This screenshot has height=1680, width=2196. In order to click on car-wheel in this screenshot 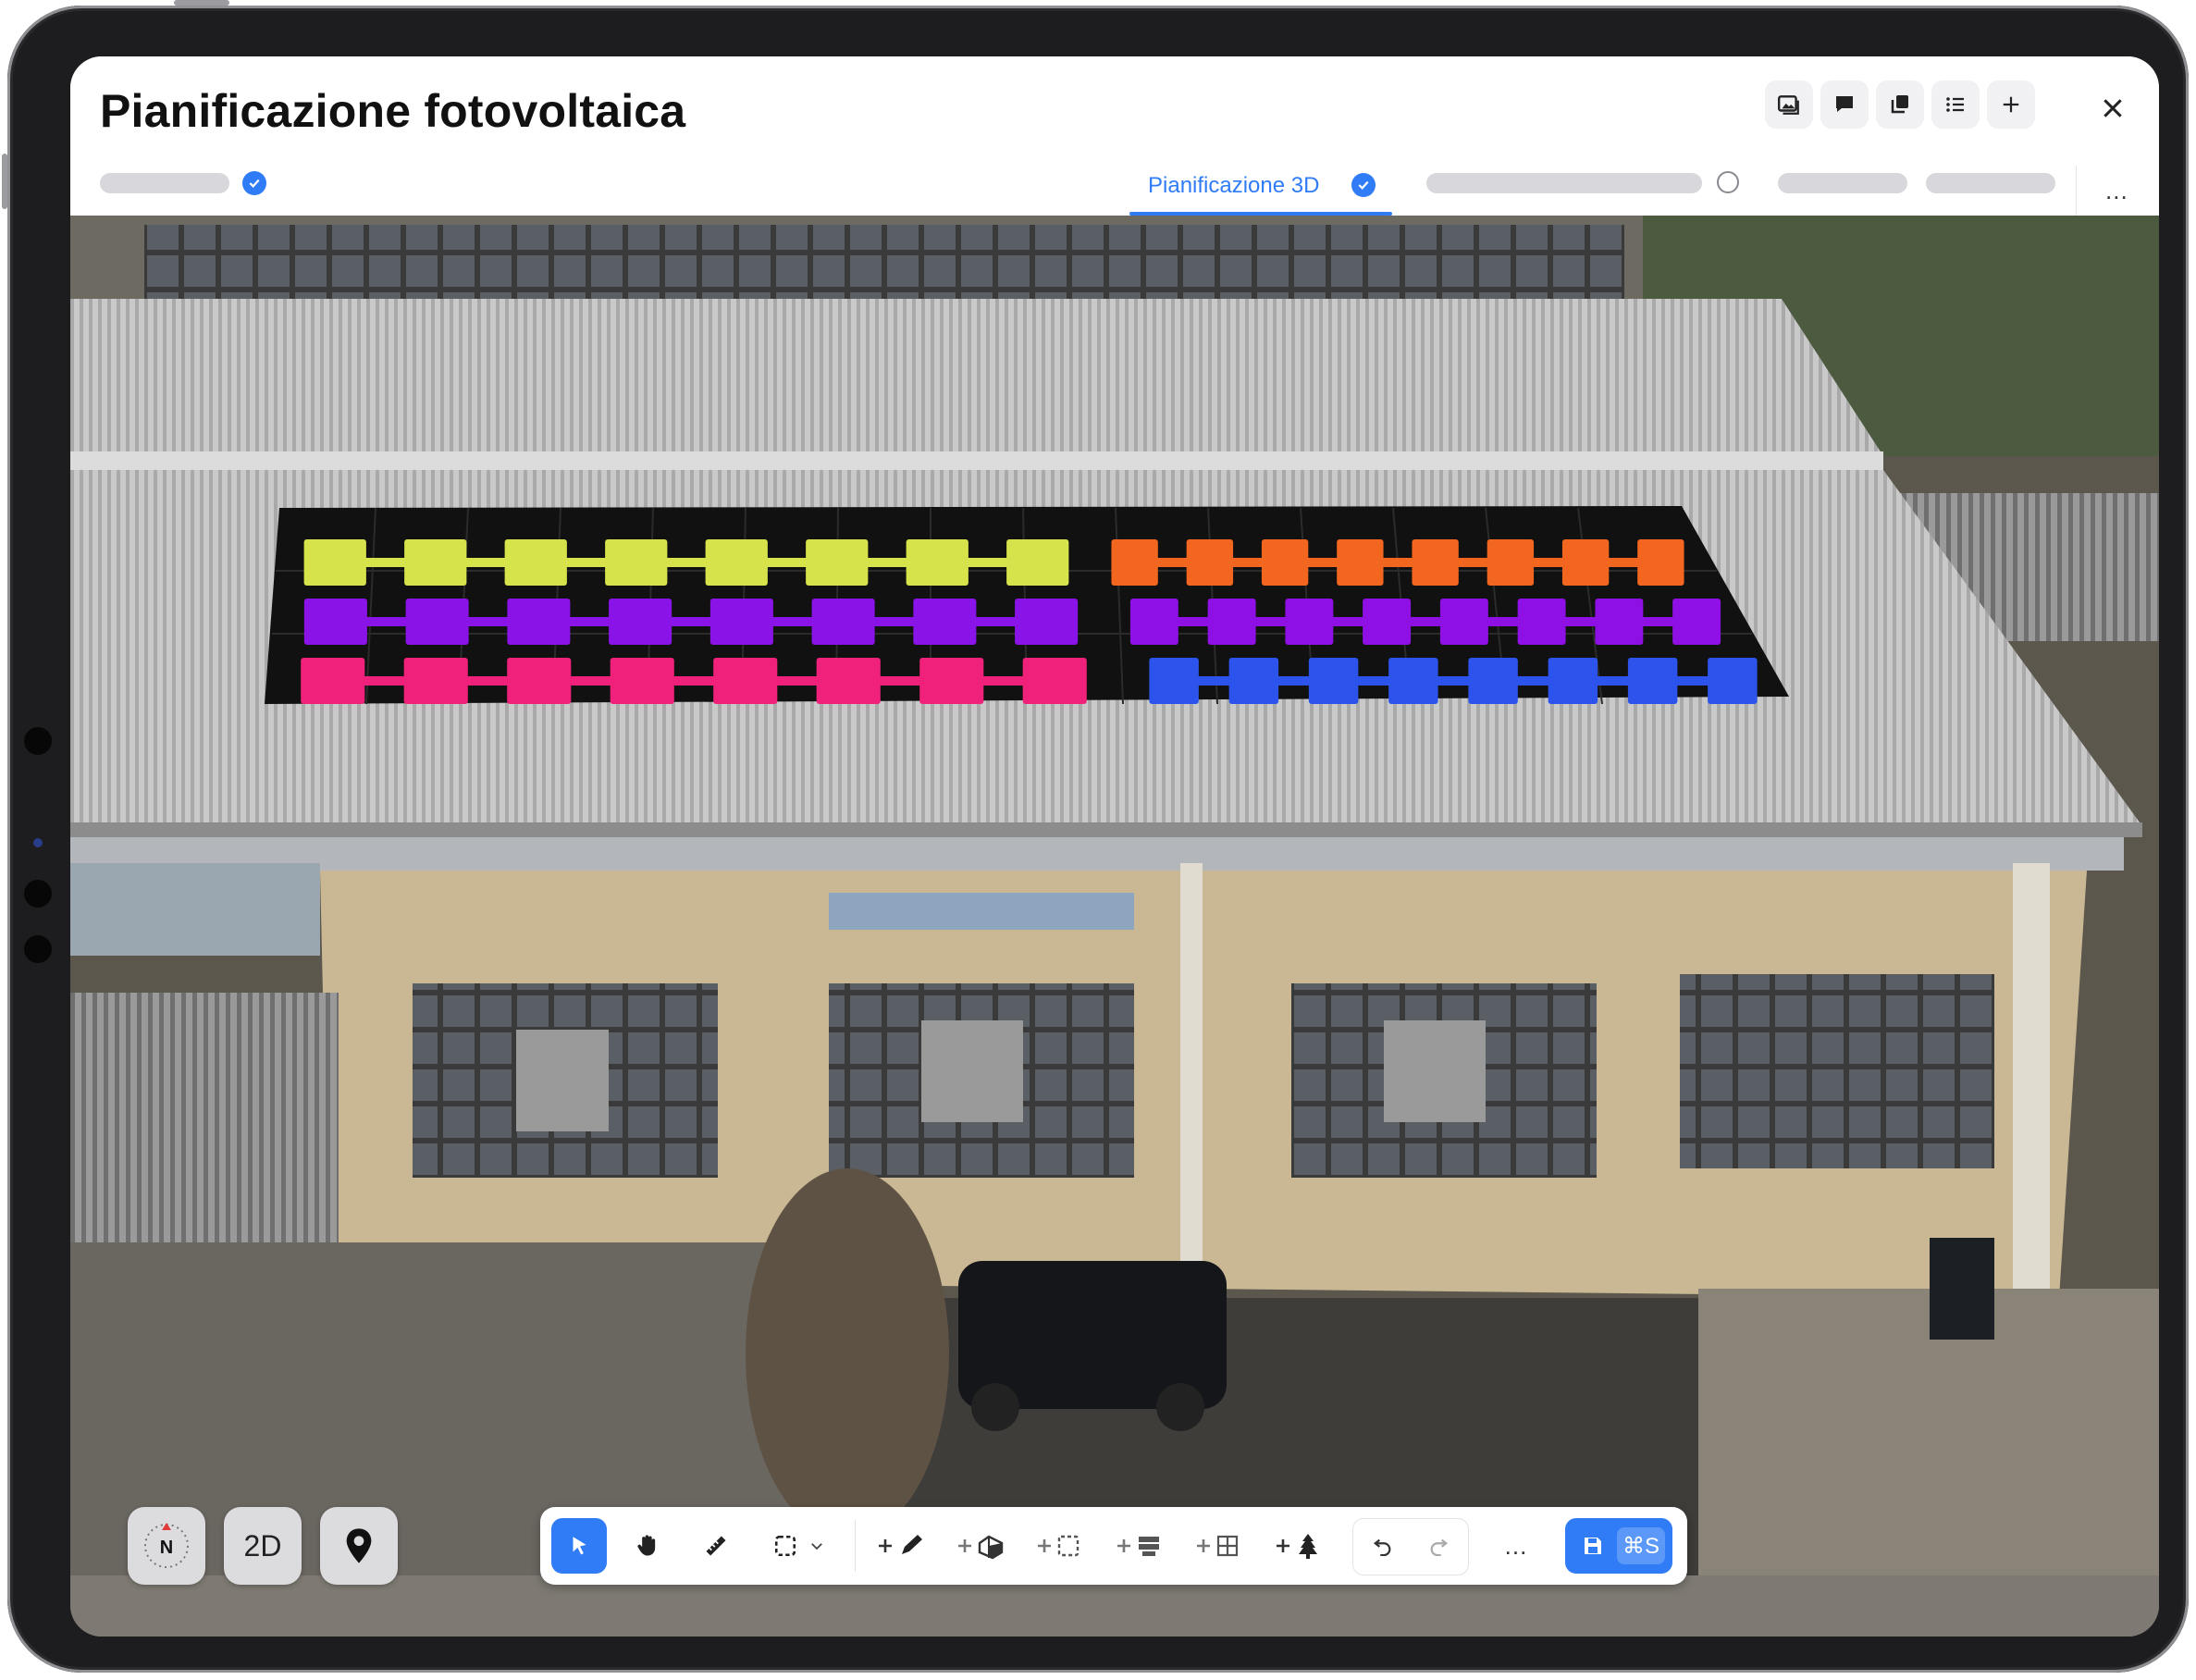, I will do `click(995, 1407)`.